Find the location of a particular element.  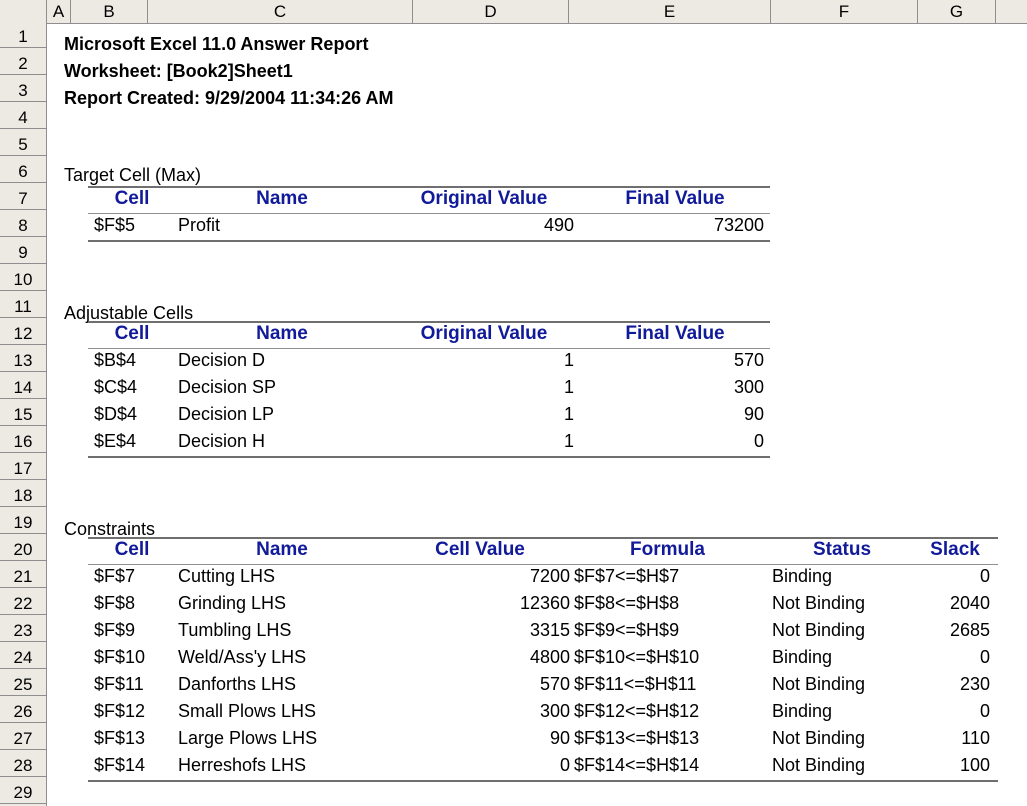

row-header: 15 is located at coordinates (23, 414).